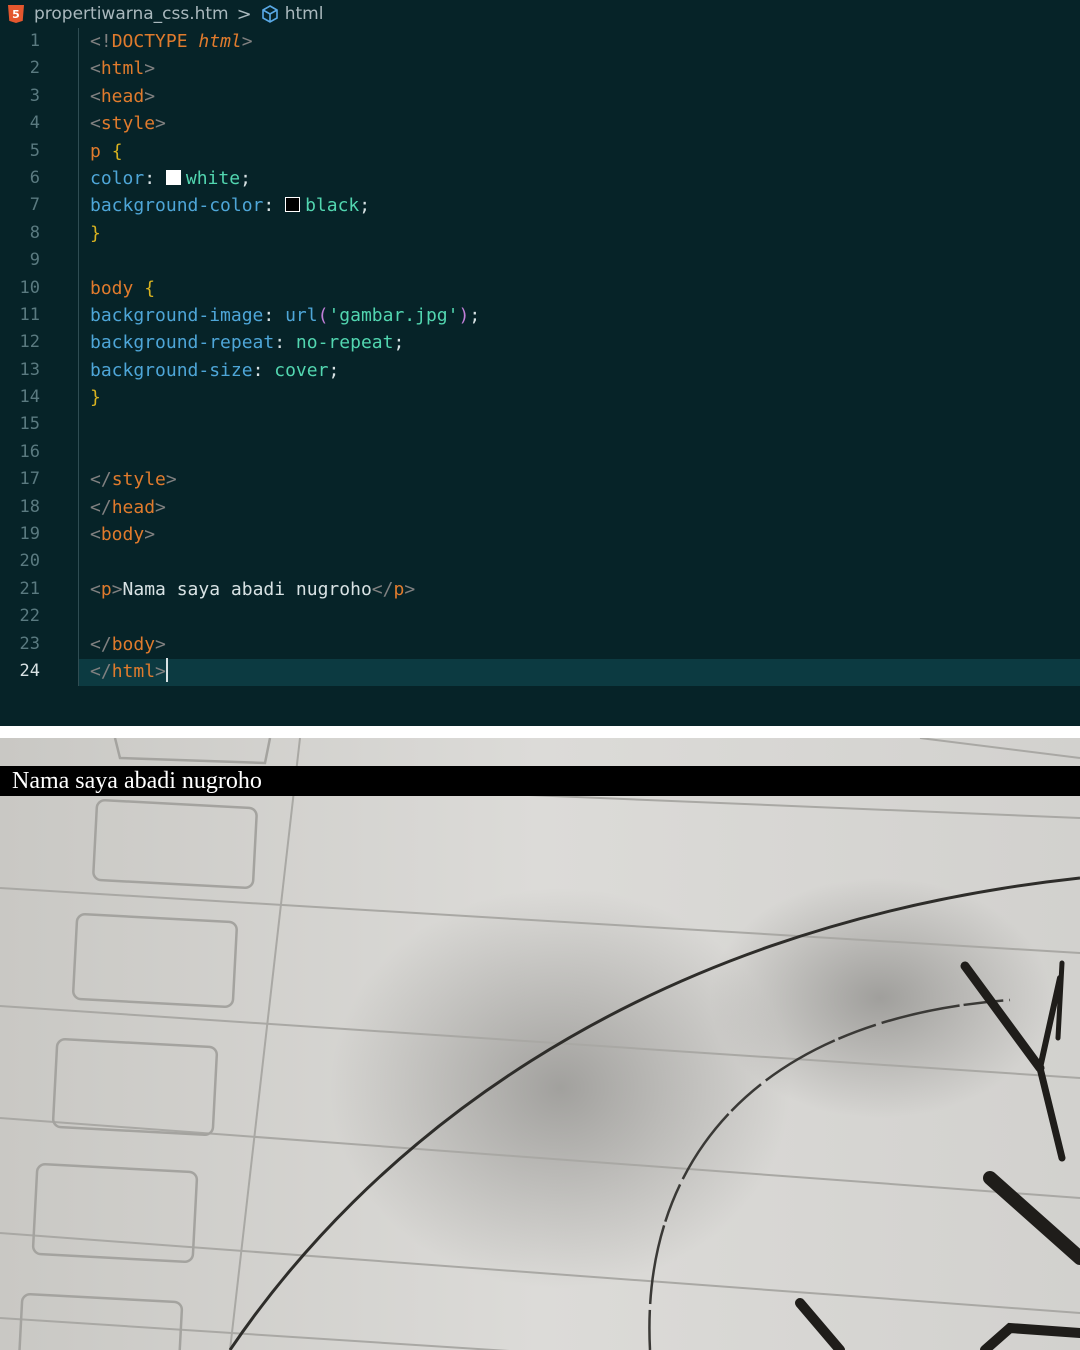  Describe the element at coordinates (29, 369) in the screenshot. I see `line-number: 13` at that location.